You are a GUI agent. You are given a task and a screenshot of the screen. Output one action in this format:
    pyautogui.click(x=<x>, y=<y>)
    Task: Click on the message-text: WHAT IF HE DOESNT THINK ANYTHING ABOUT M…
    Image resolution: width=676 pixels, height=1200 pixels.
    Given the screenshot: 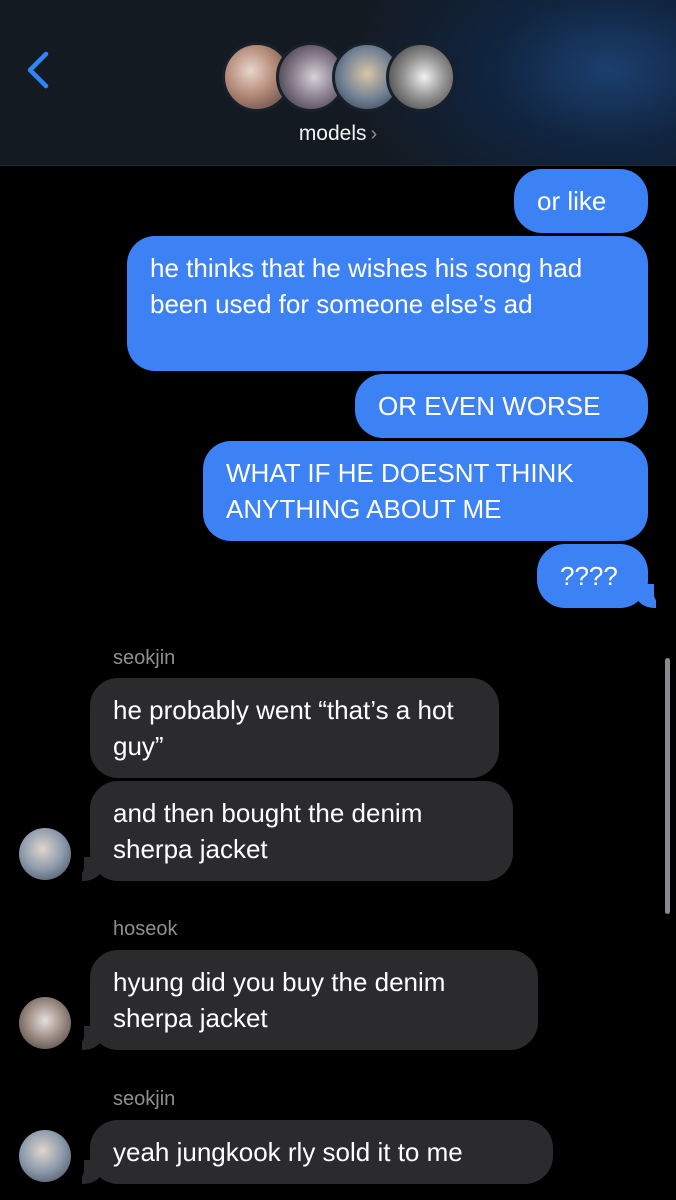 What is the action you would take?
    pyautogui.click(x=400, y=491)
    